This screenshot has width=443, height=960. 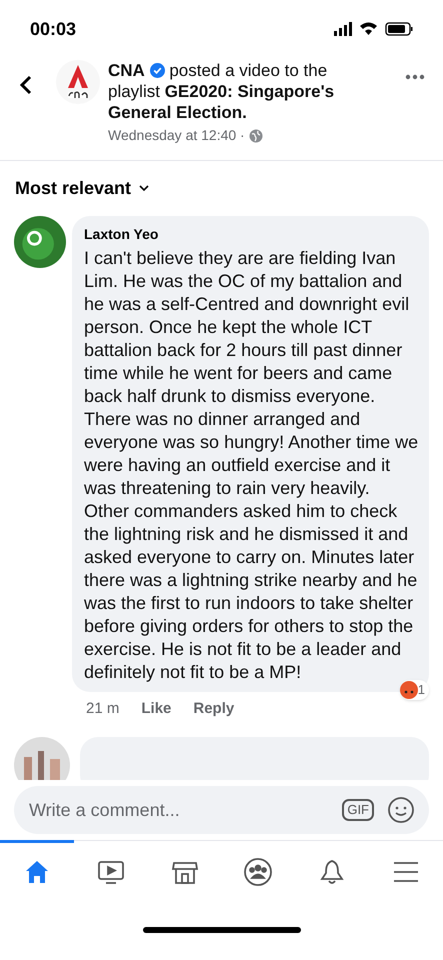 I want to click on gif-button: GIF, so click(x=358, y=810).